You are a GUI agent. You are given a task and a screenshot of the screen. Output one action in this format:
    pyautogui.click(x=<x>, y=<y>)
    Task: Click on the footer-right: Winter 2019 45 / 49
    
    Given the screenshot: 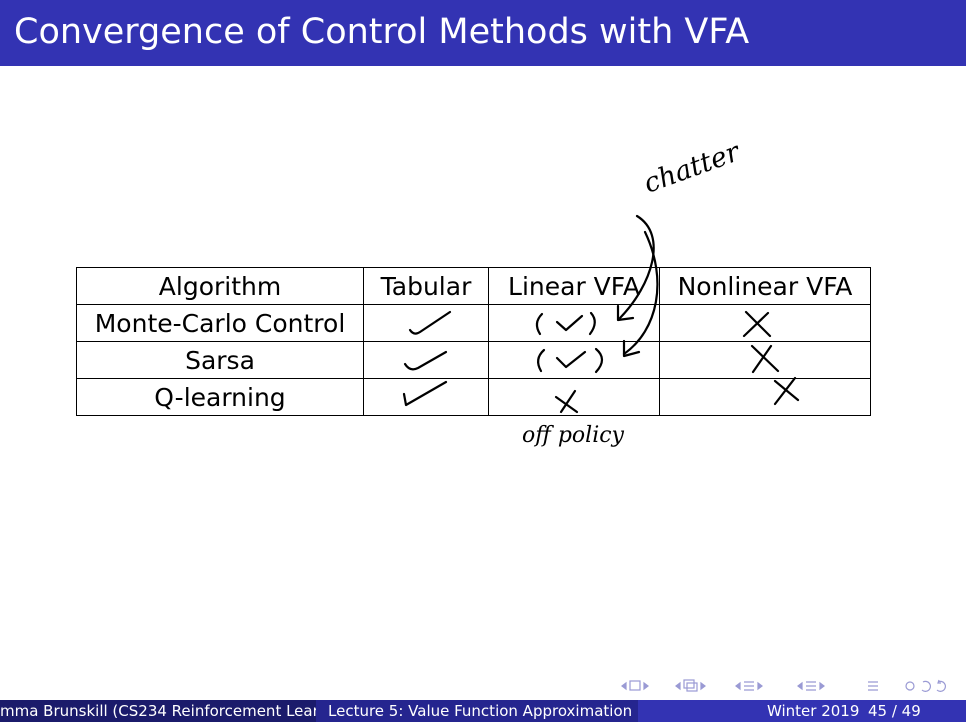 What is the action you would take?
    pyautogui.click(x=802, y=711)
    